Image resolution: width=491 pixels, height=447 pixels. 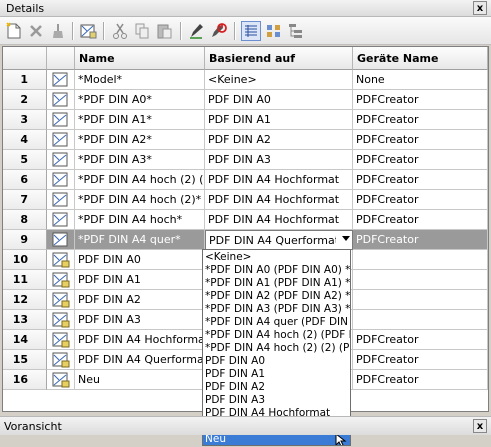 What do you see at coordinates (140, 300) in the screenshot?
I see `cell-name: PDF DIN A2` at bounding box center [140, 300].